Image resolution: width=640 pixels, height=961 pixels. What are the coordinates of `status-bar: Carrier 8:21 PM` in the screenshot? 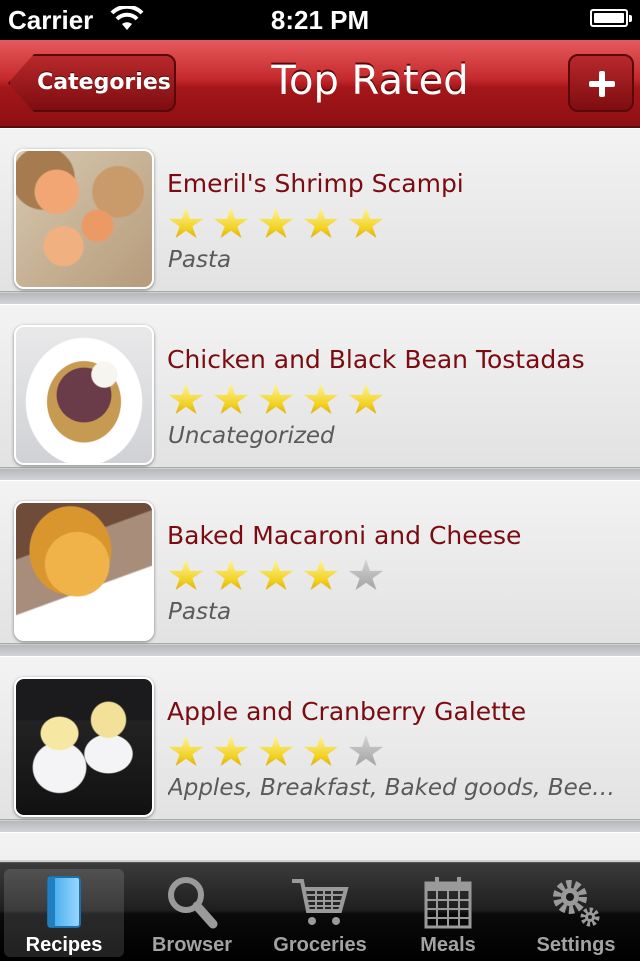 It's located at (320, 20).